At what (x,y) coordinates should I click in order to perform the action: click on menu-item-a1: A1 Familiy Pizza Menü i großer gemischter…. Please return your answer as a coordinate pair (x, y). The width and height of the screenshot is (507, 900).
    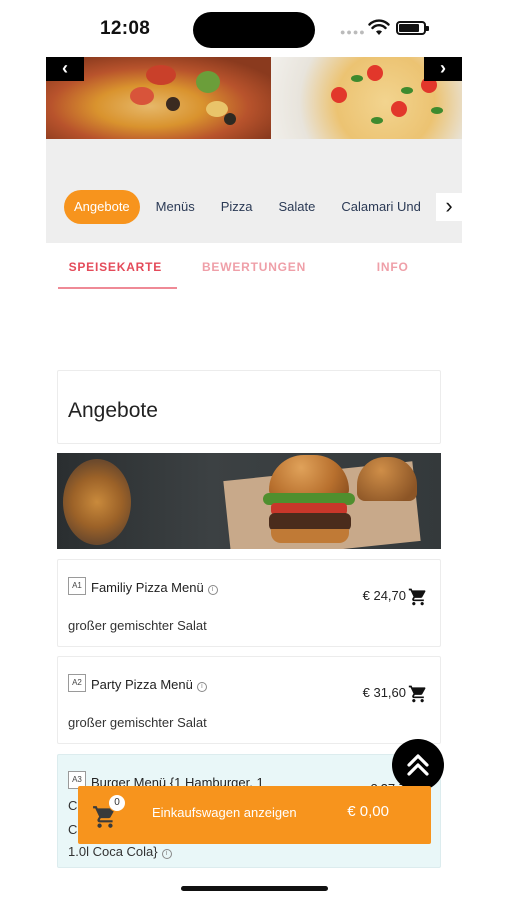
    Looking at the image, I should click on (249, 603).